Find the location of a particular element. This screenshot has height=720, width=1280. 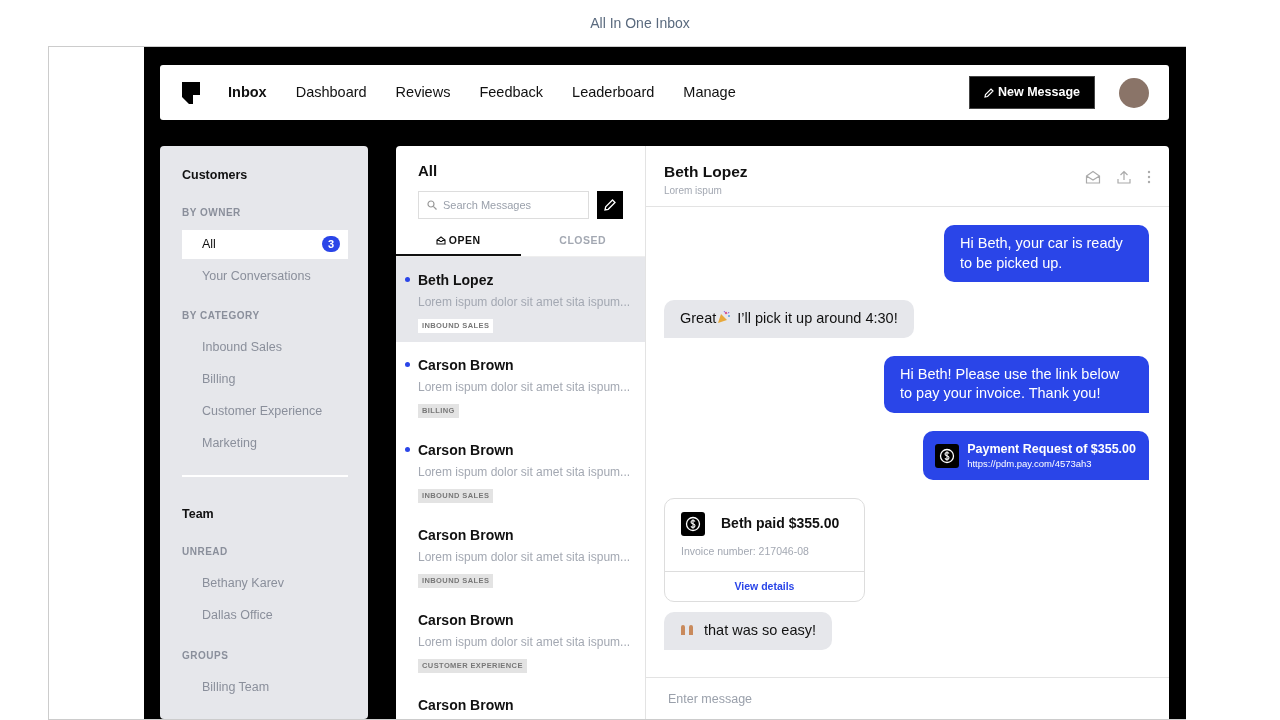

logo-icon is located at coordinates (191, 92).